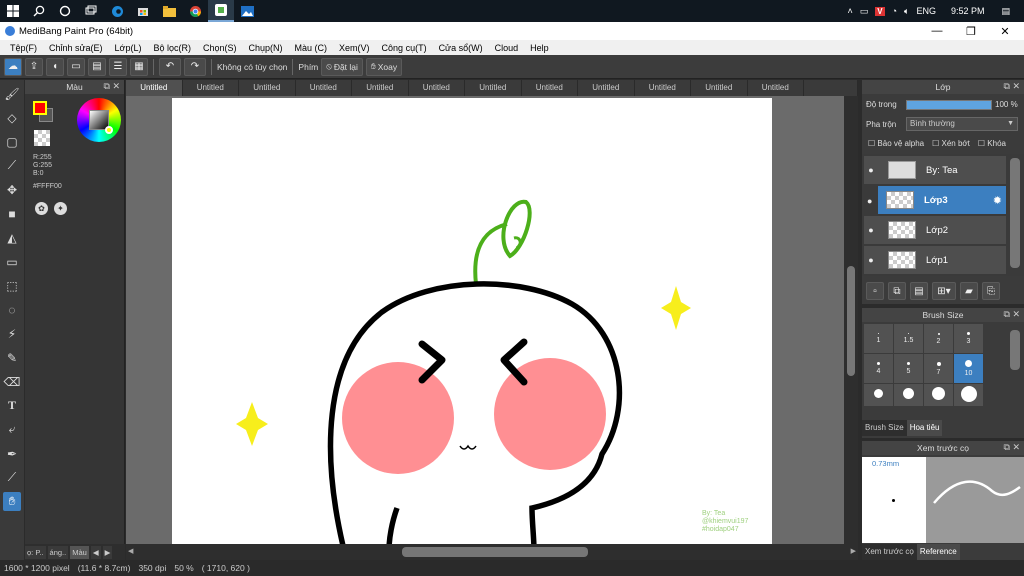 This screenshot has height=576, width=1024. What do you see at coordinates (23, 48) in the screenshot?
I see `menu-file: Tệp(F)` at bounding box center [23, 48].